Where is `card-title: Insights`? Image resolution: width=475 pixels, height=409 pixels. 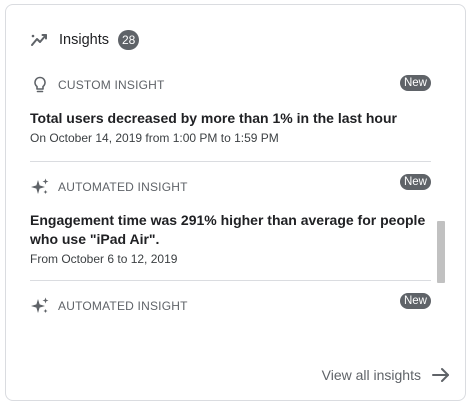
card-title: Insights is located at coordinates (84, 40).